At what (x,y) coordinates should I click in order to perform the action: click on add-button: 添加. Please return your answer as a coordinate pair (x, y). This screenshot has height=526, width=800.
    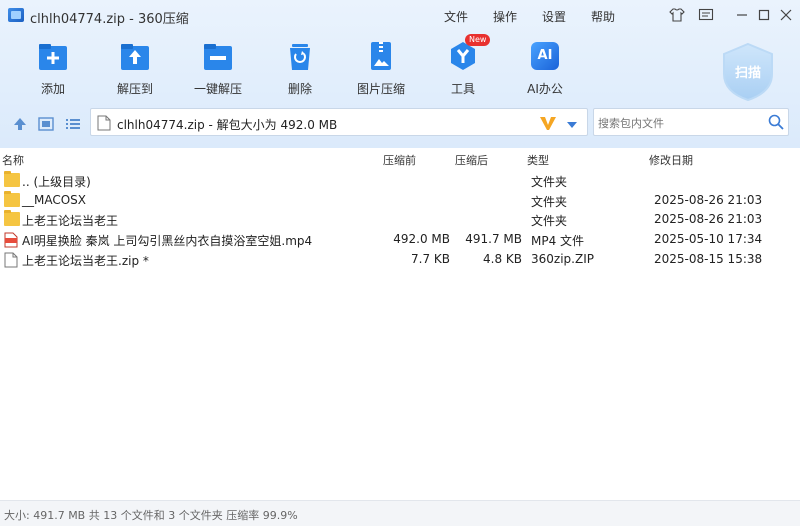
    Looking at the image, I should click on (53, 67).